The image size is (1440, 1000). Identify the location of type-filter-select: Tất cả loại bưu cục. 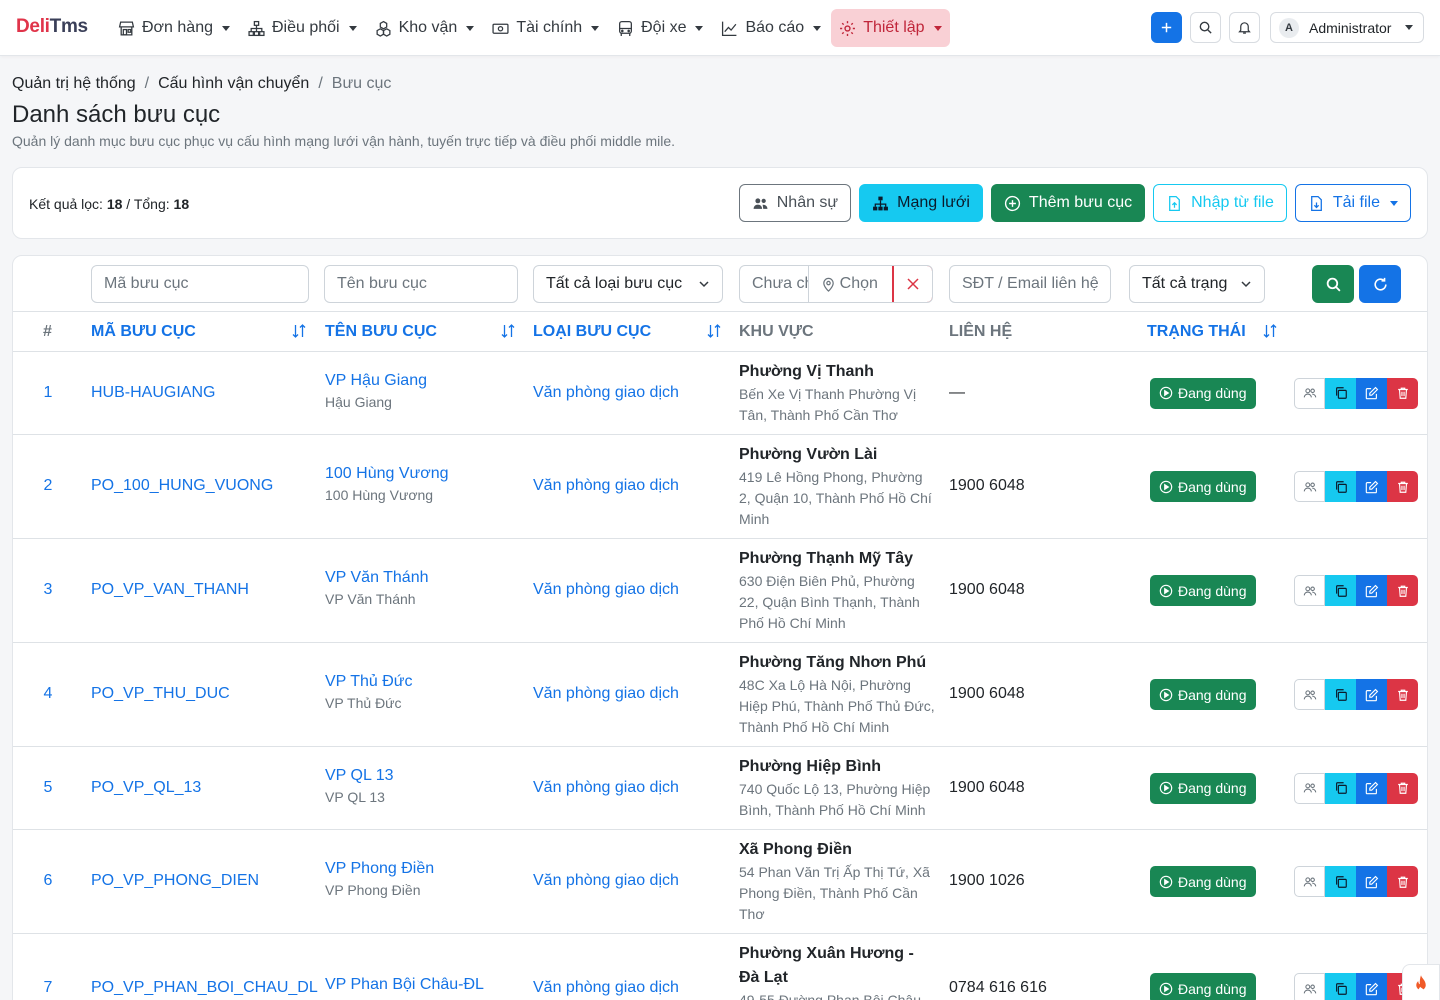
(628, 284).